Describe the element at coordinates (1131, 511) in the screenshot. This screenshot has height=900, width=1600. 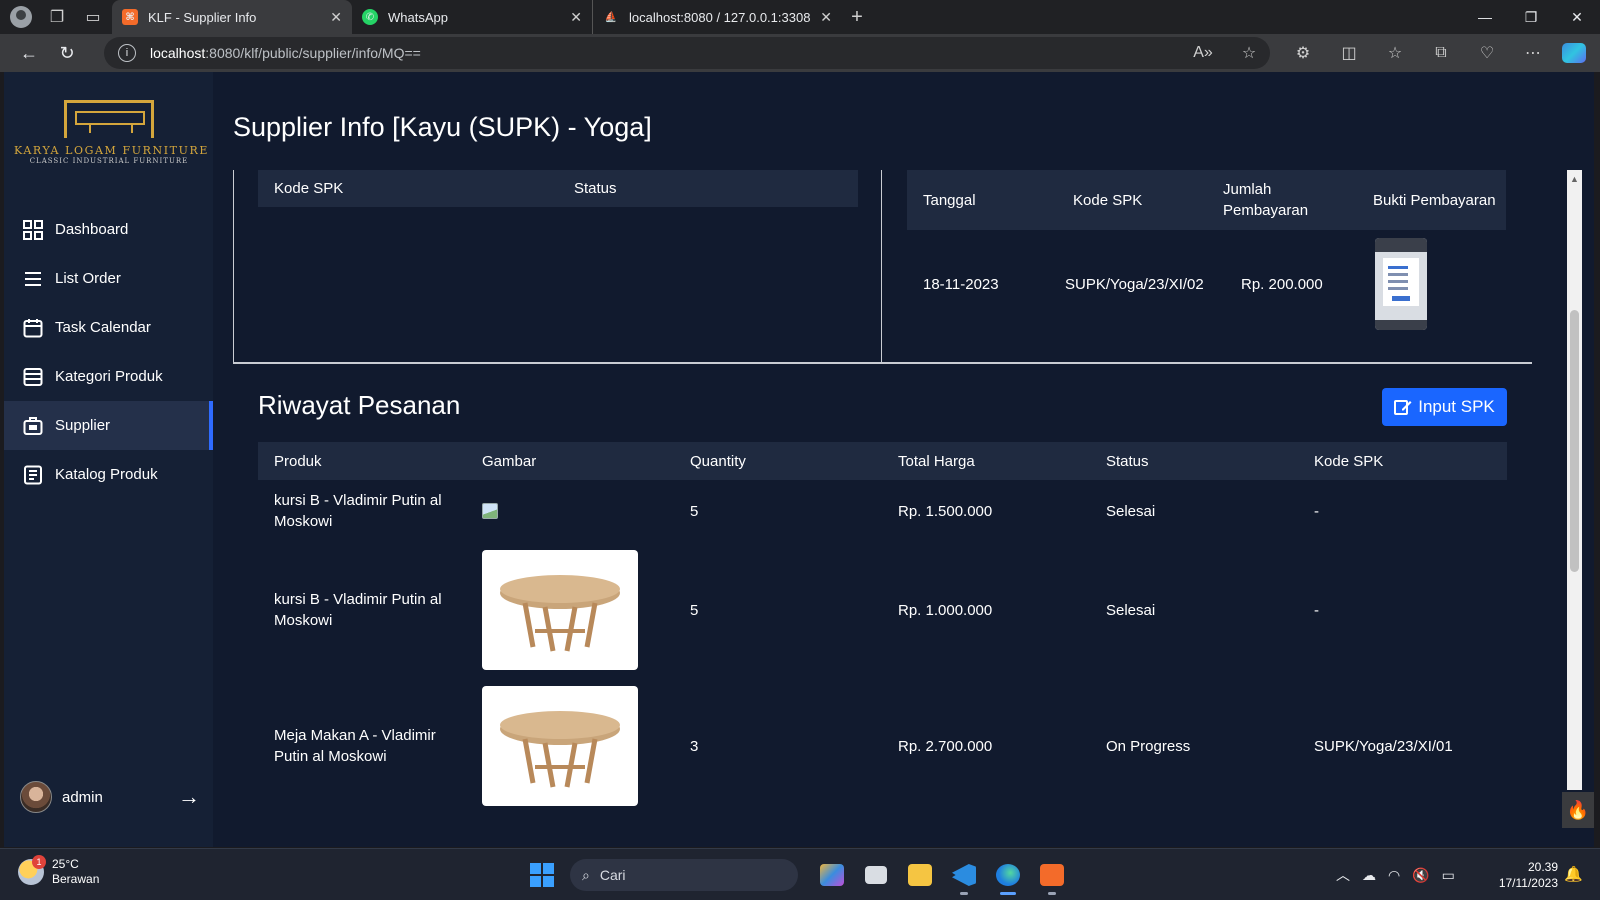
I see `order-status: Selesai` at that location.